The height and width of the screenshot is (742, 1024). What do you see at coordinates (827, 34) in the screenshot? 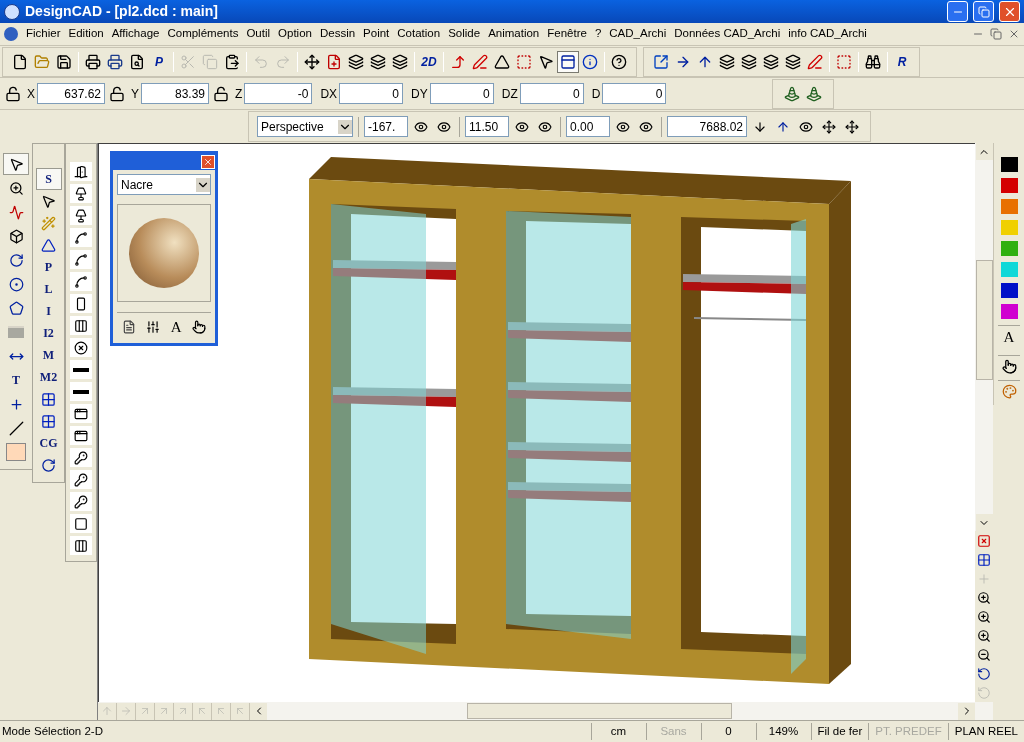
I see `menu-item: info CAD_Archi` at bounding box center [827, 34].